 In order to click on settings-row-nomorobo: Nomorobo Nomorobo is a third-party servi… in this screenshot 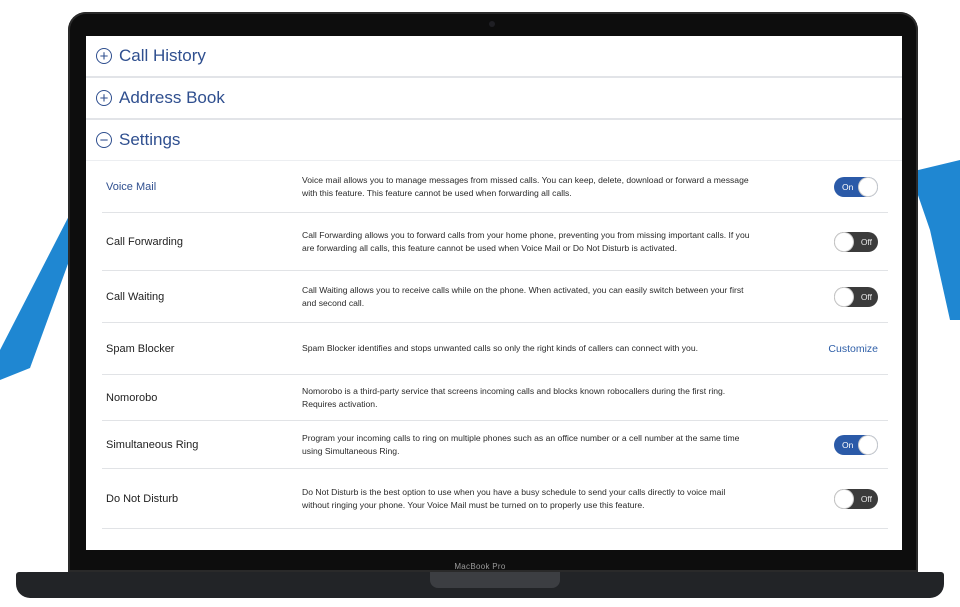, I will do `click(495, 398)`.